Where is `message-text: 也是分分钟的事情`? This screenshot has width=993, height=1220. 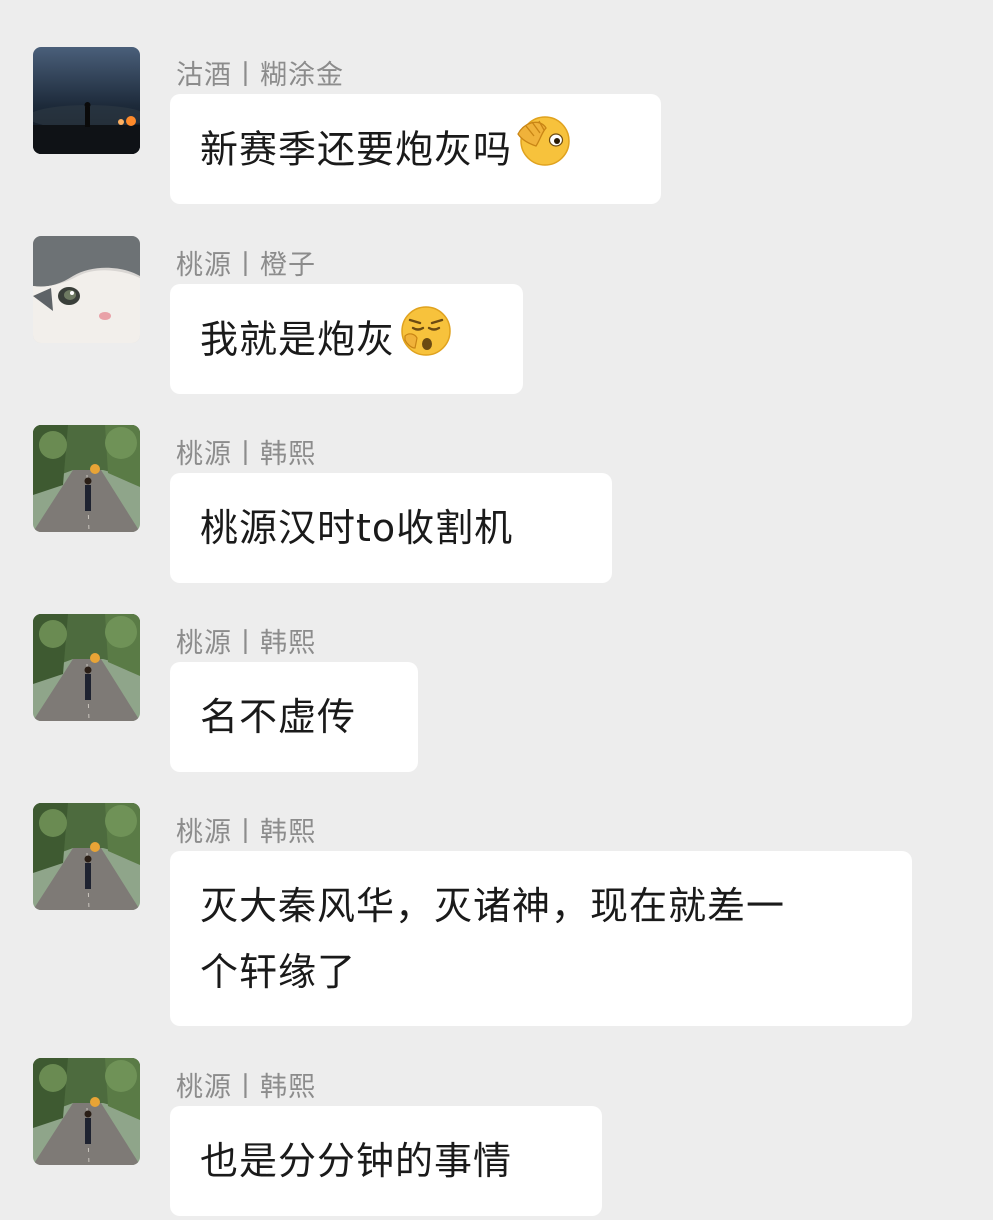
message-text: 也是分分钟的事情 is located at coordinates (356, 1161).